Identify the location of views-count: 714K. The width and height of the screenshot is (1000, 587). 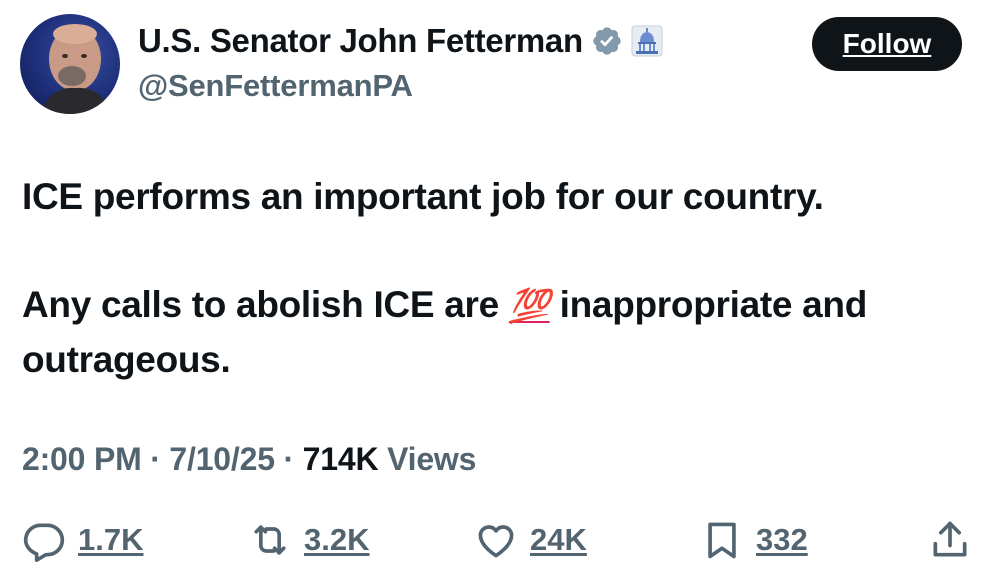
(340, 459).